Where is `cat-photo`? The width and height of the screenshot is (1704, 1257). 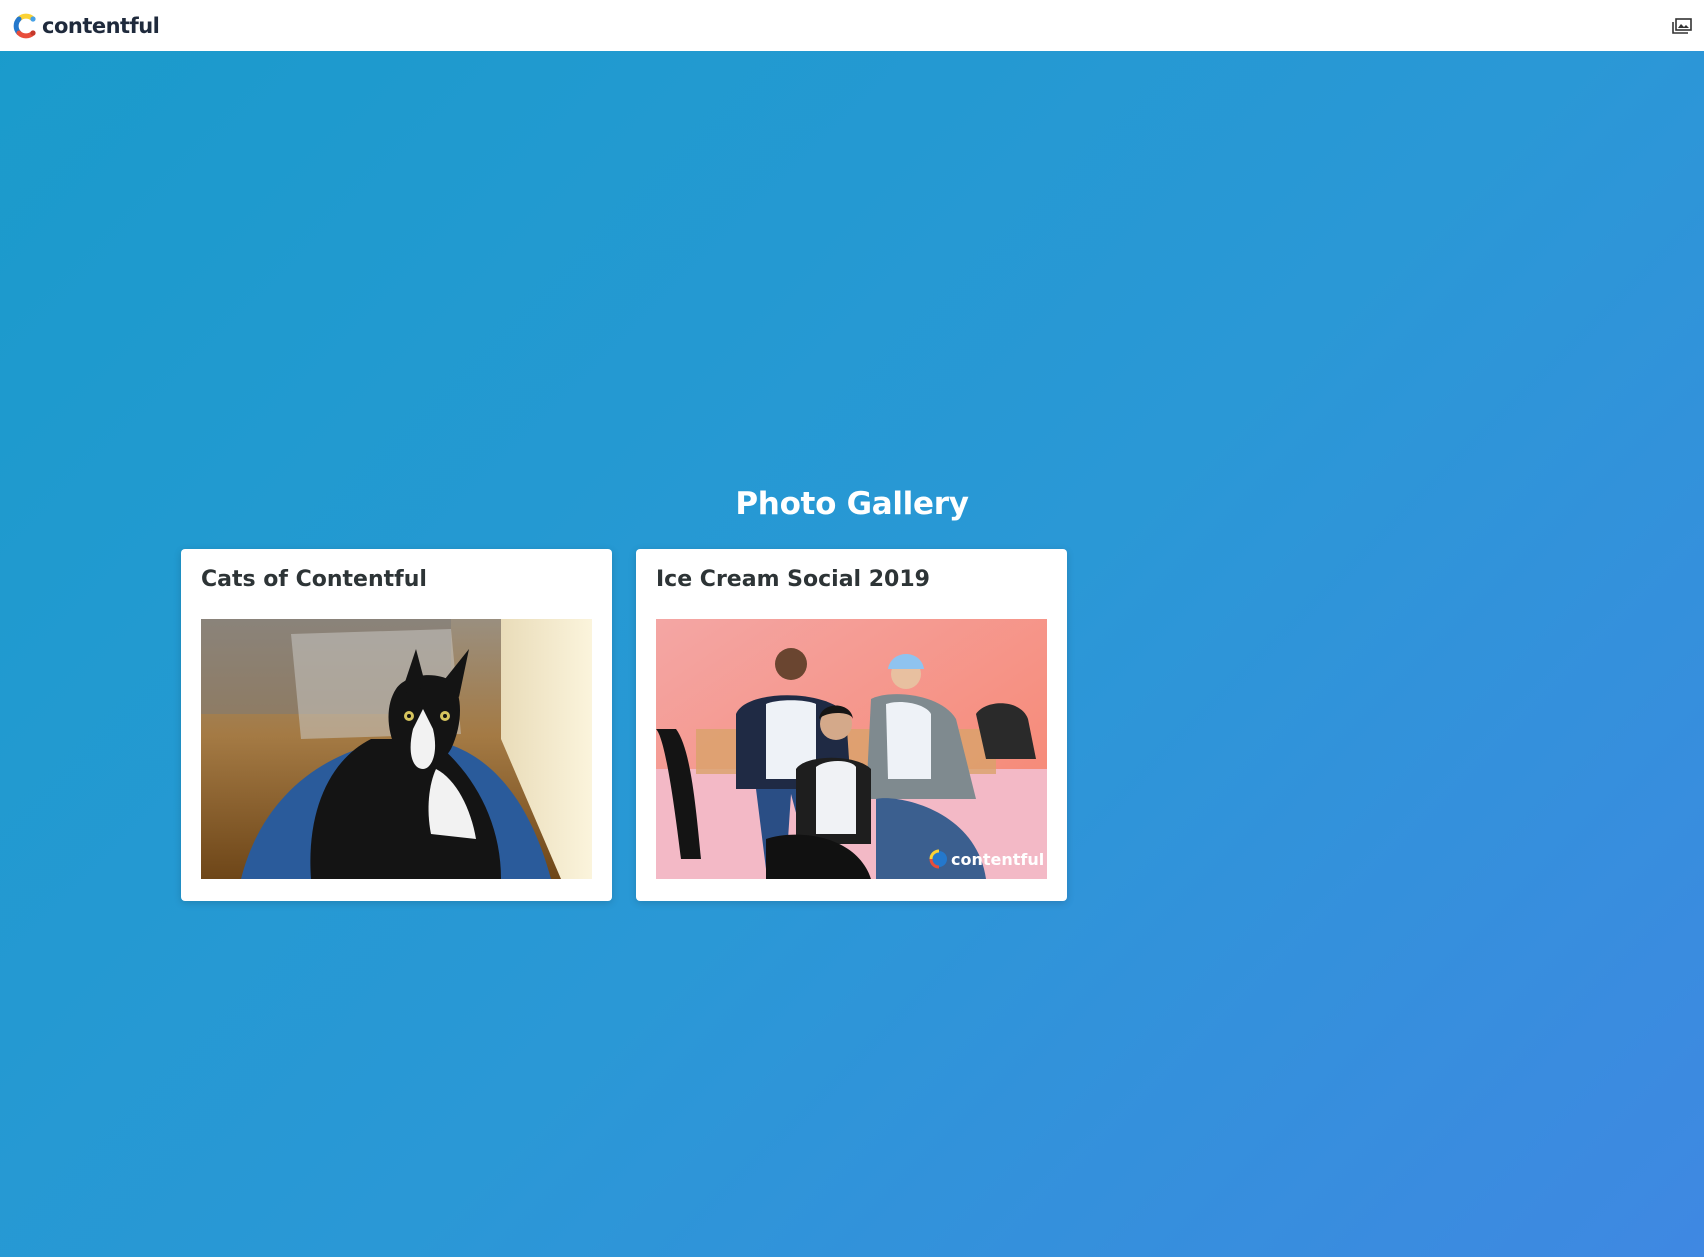
cat-photo is located at coordinates (396, 749).